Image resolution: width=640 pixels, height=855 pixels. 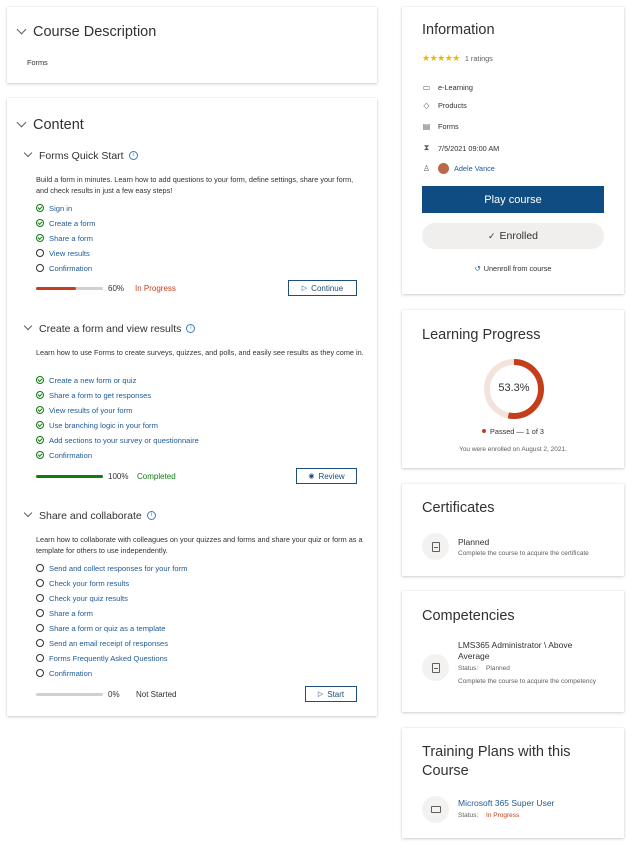 I want to click on star-rating: ★★★★★, so click(x=441, y=58).